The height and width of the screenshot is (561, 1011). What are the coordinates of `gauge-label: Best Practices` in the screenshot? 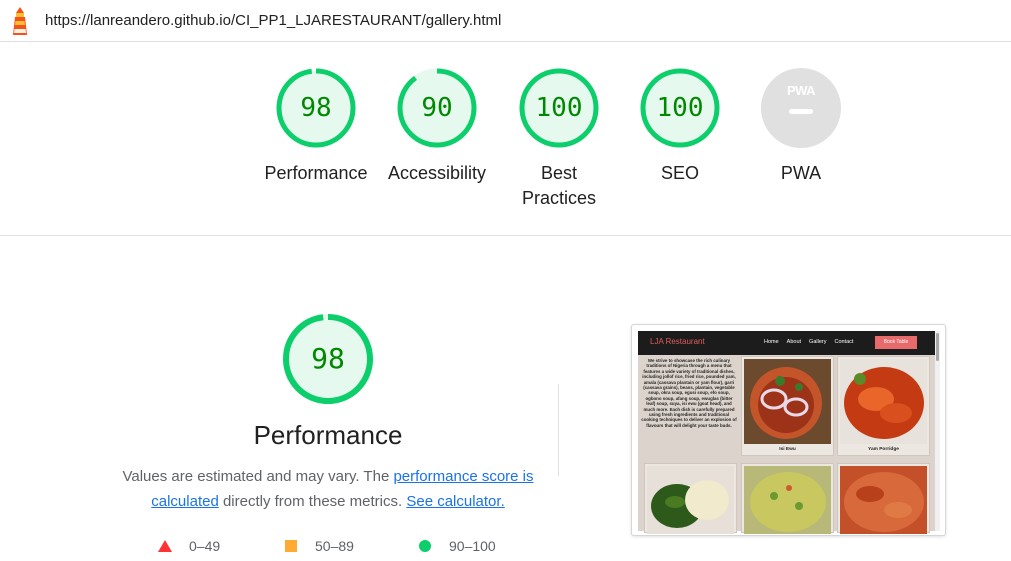 It's located at (559, 185).